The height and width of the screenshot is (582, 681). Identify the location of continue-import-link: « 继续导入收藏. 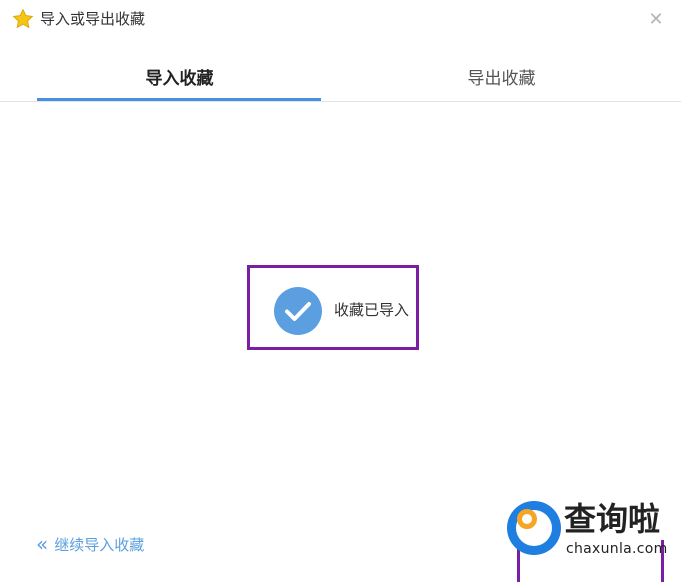
(90, 544).